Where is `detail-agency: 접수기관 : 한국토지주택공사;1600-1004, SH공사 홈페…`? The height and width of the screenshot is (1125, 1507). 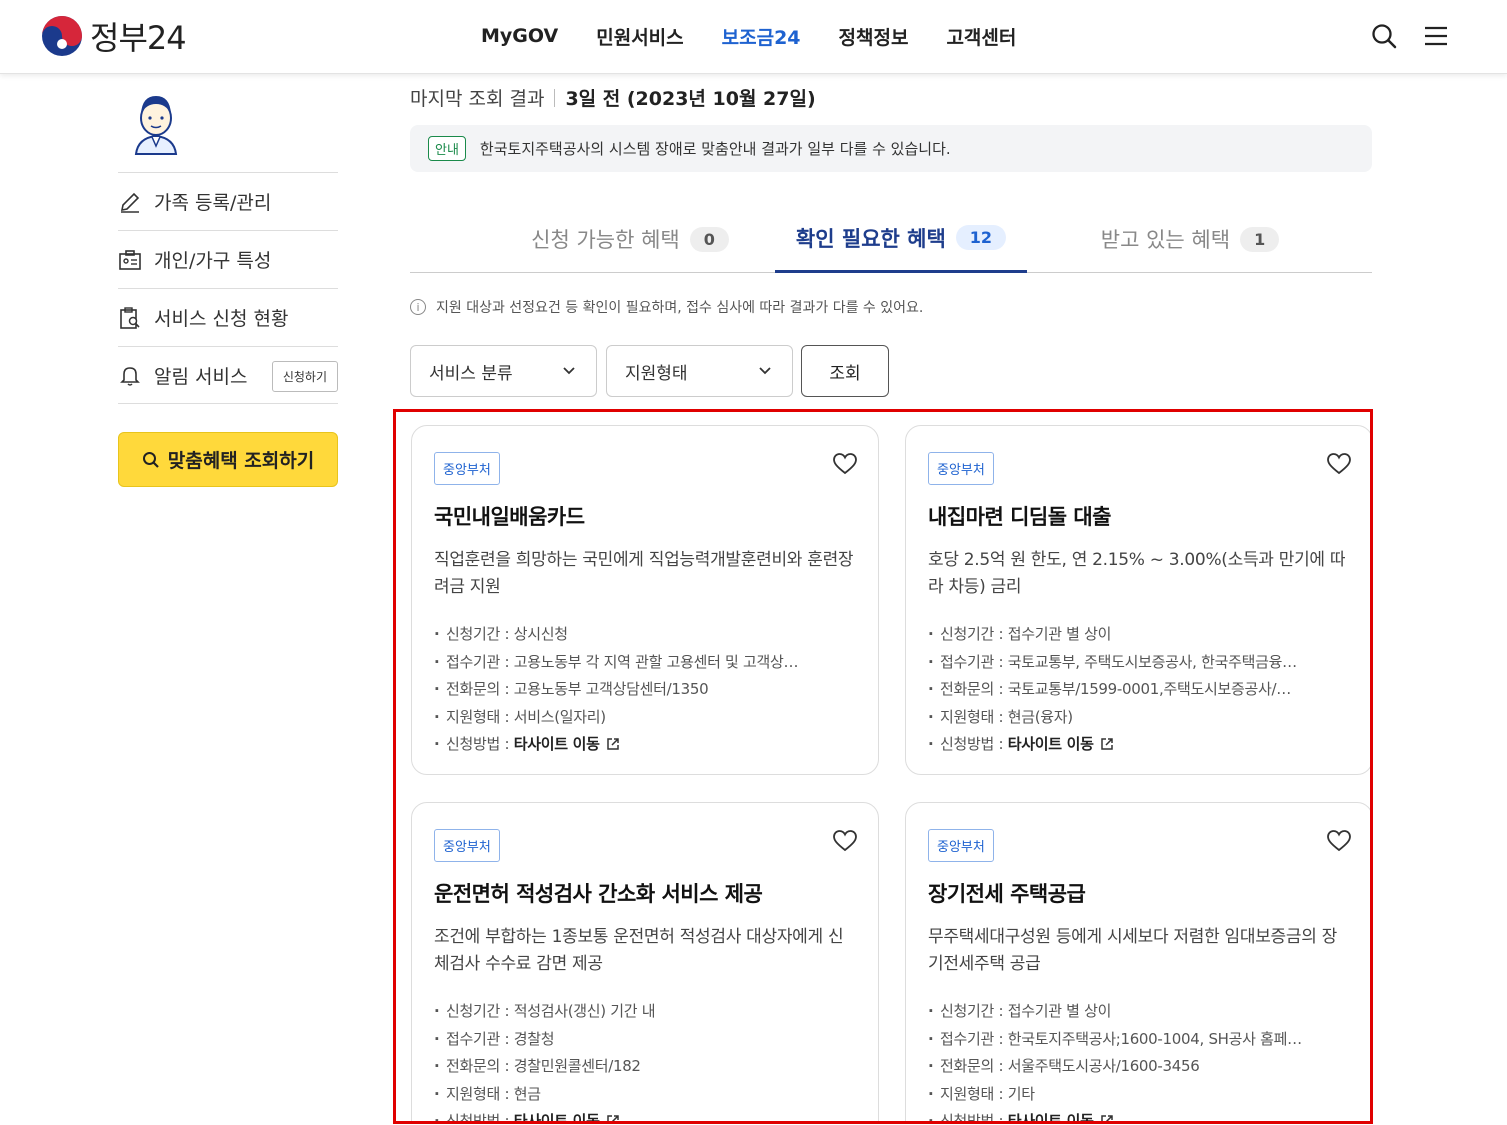 detail-agency: 접수기관 : 한국토지주택공사;1600-1004, SH공사 홈페… is located at coordinates (1139, 1040).